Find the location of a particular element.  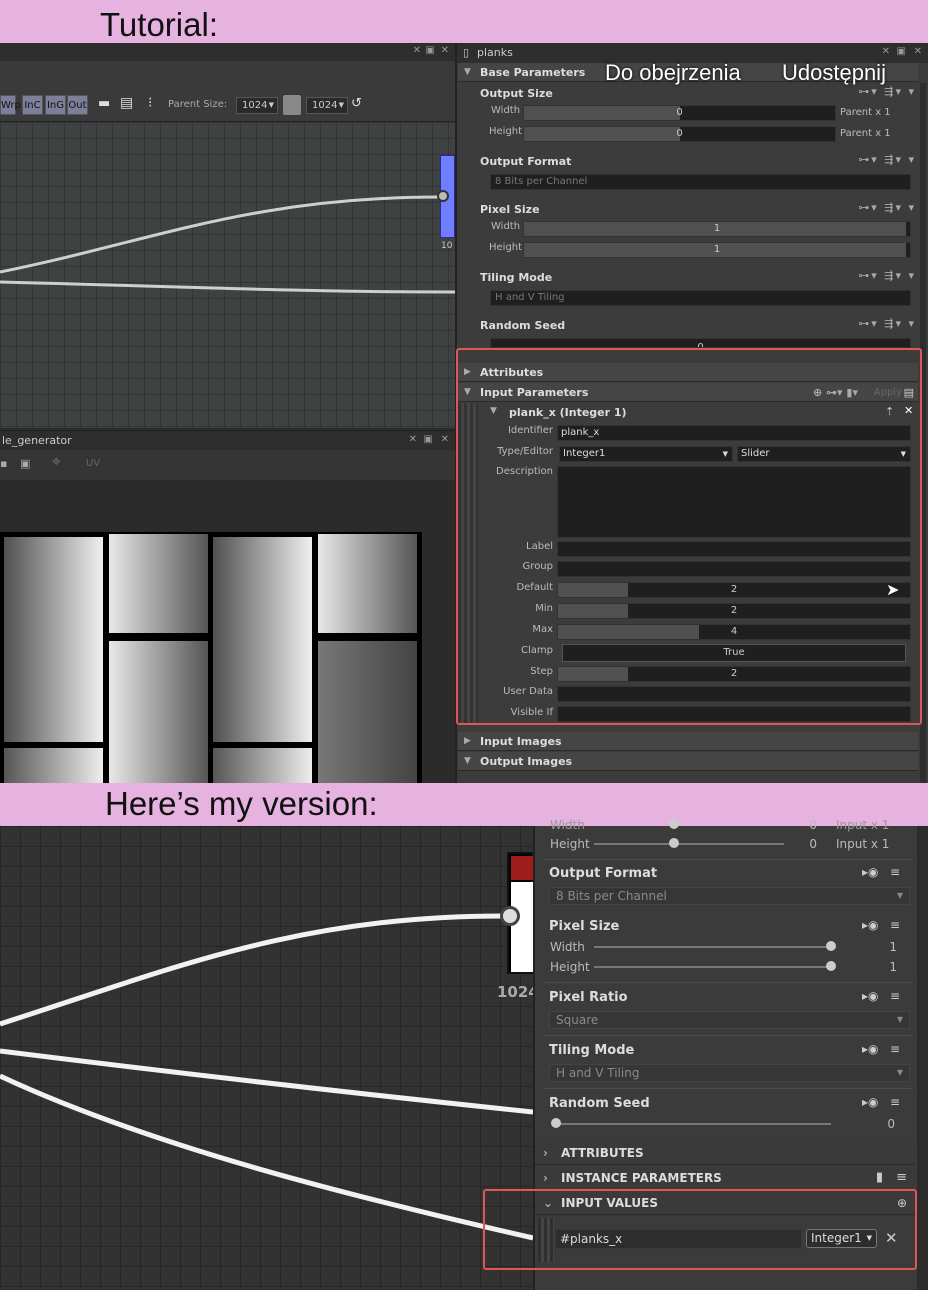

output-format-dropdown: 8 Bits per Channel is located at coordinates (700, 182).